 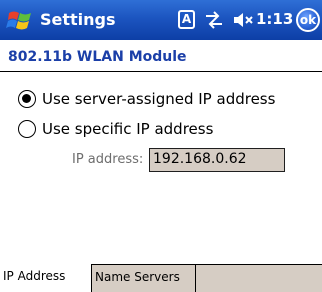 I want to click on connectivity-arrows-icon, so click(x=214, y=20).